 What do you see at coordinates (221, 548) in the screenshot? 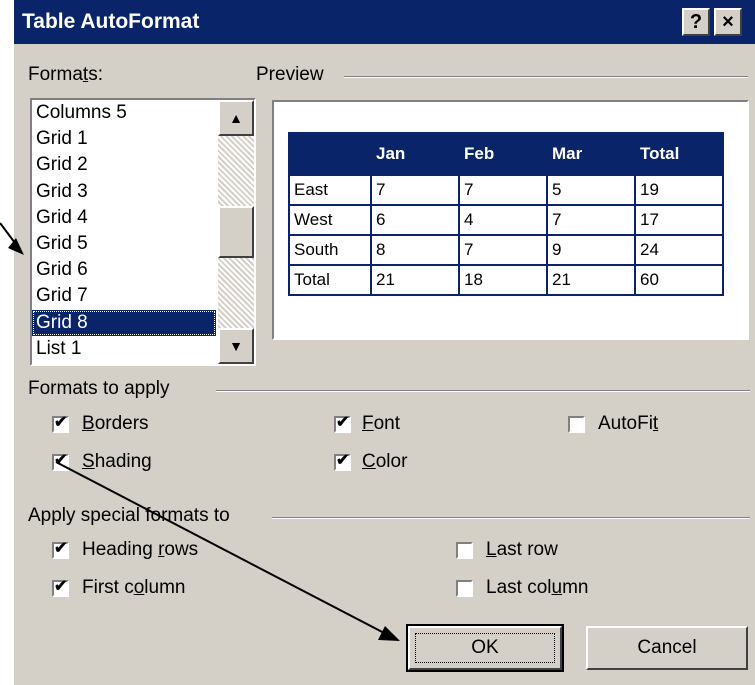
I see `arrow-line-to-ok` at bounding box center [221, 548].